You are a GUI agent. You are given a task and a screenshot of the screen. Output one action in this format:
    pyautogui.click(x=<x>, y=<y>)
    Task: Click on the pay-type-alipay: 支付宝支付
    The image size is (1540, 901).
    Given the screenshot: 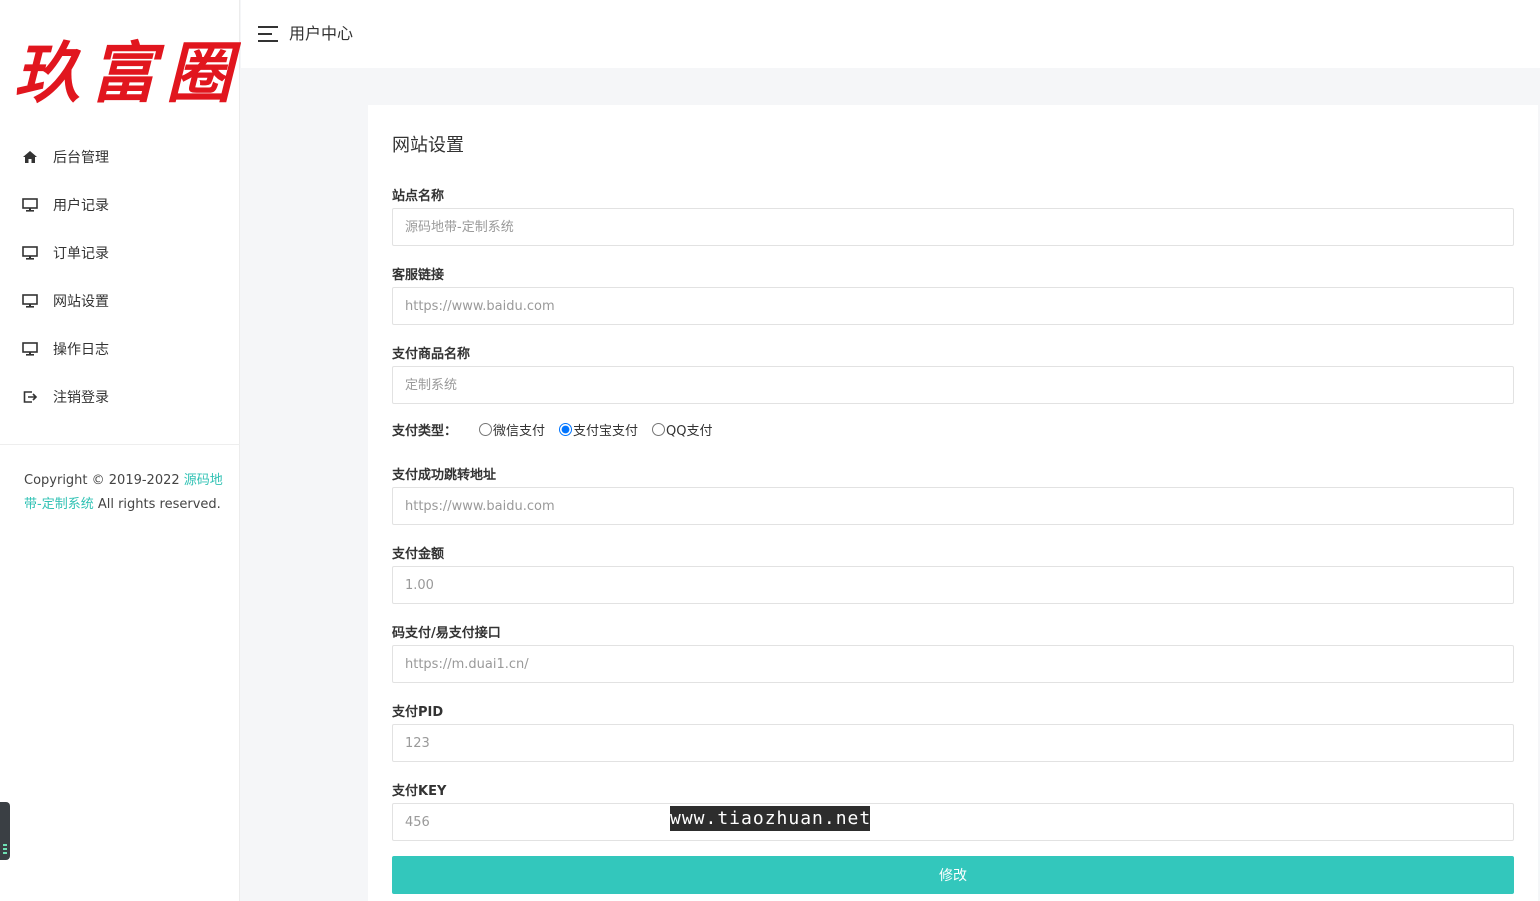 What is the action you would take?
    pyautogui.click(x=598, y=429)
    